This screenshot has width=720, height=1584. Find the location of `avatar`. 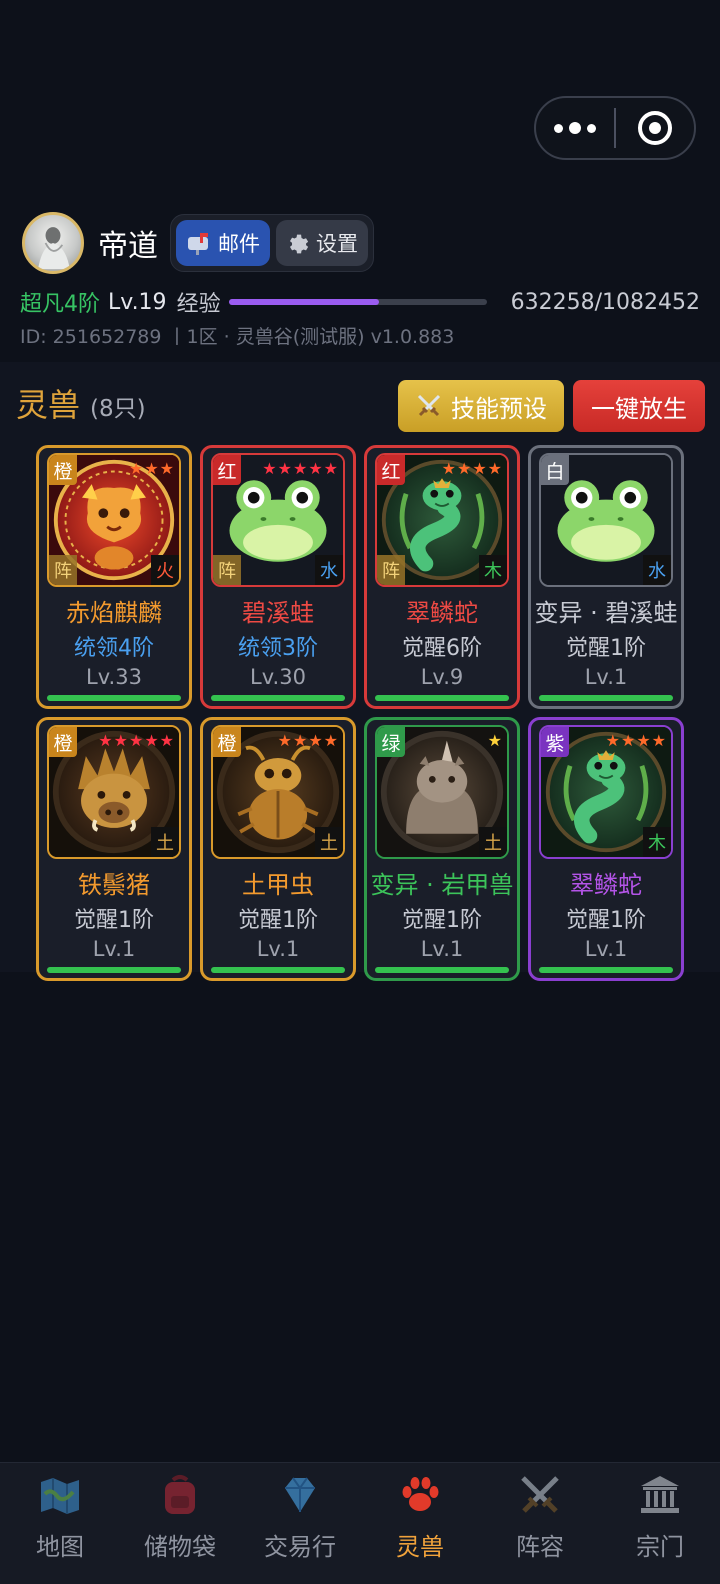

avatar is located at coordinates (53, 243).